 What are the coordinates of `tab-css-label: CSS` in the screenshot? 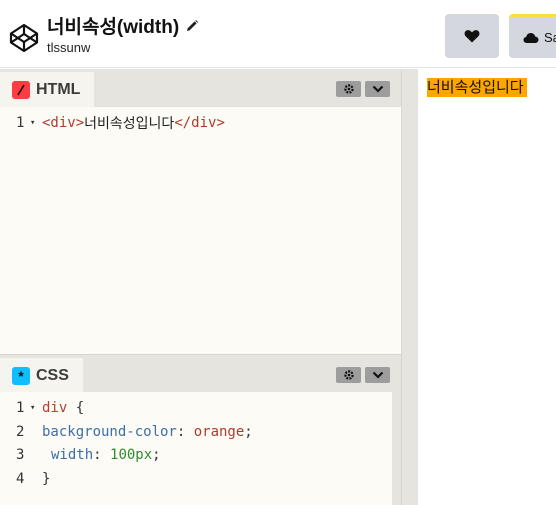 It's located at (52, 375).